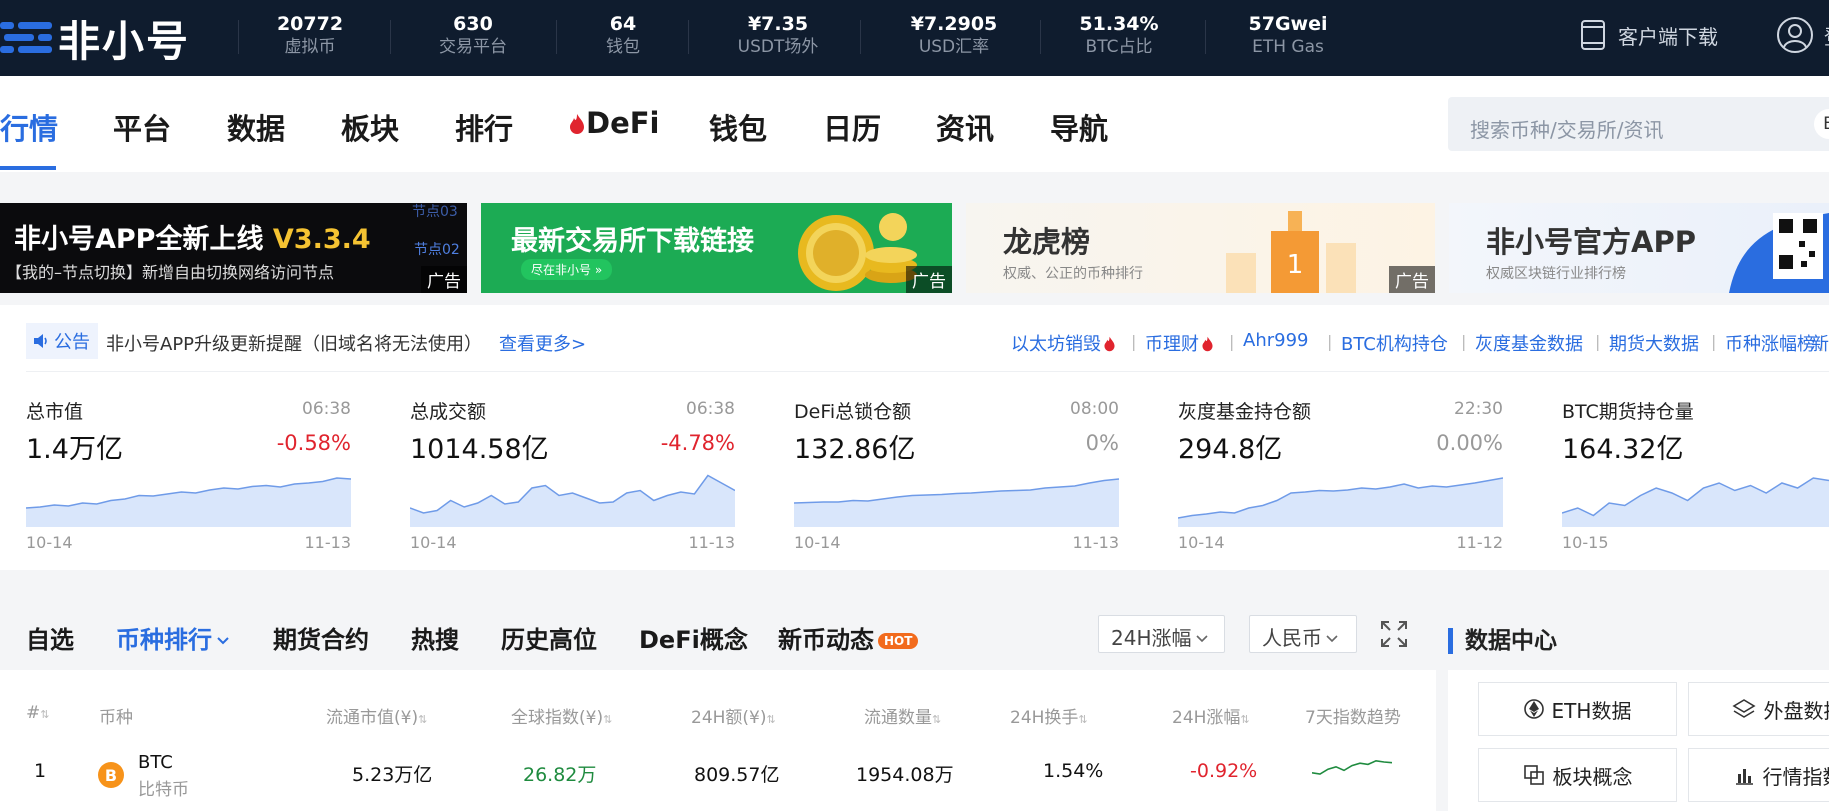  Describe the element at coordinates (1743, 708) in the screenshot. I see `layers-icon` at that location.